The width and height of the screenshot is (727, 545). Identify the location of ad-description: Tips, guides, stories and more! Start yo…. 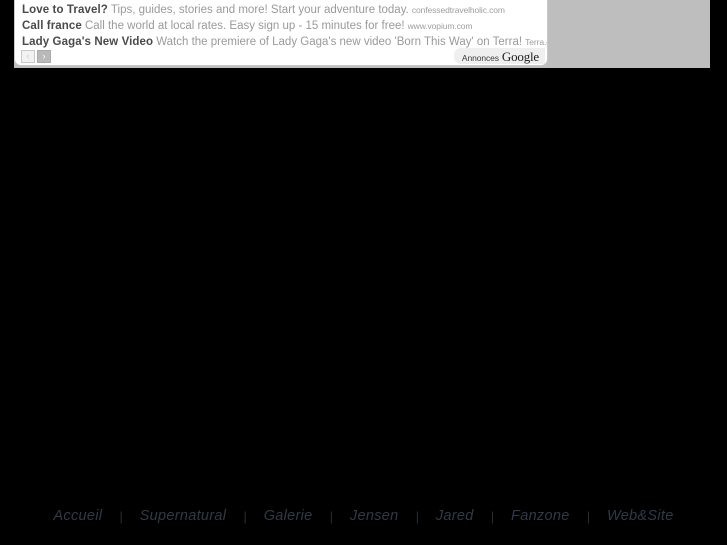
(259, 10).